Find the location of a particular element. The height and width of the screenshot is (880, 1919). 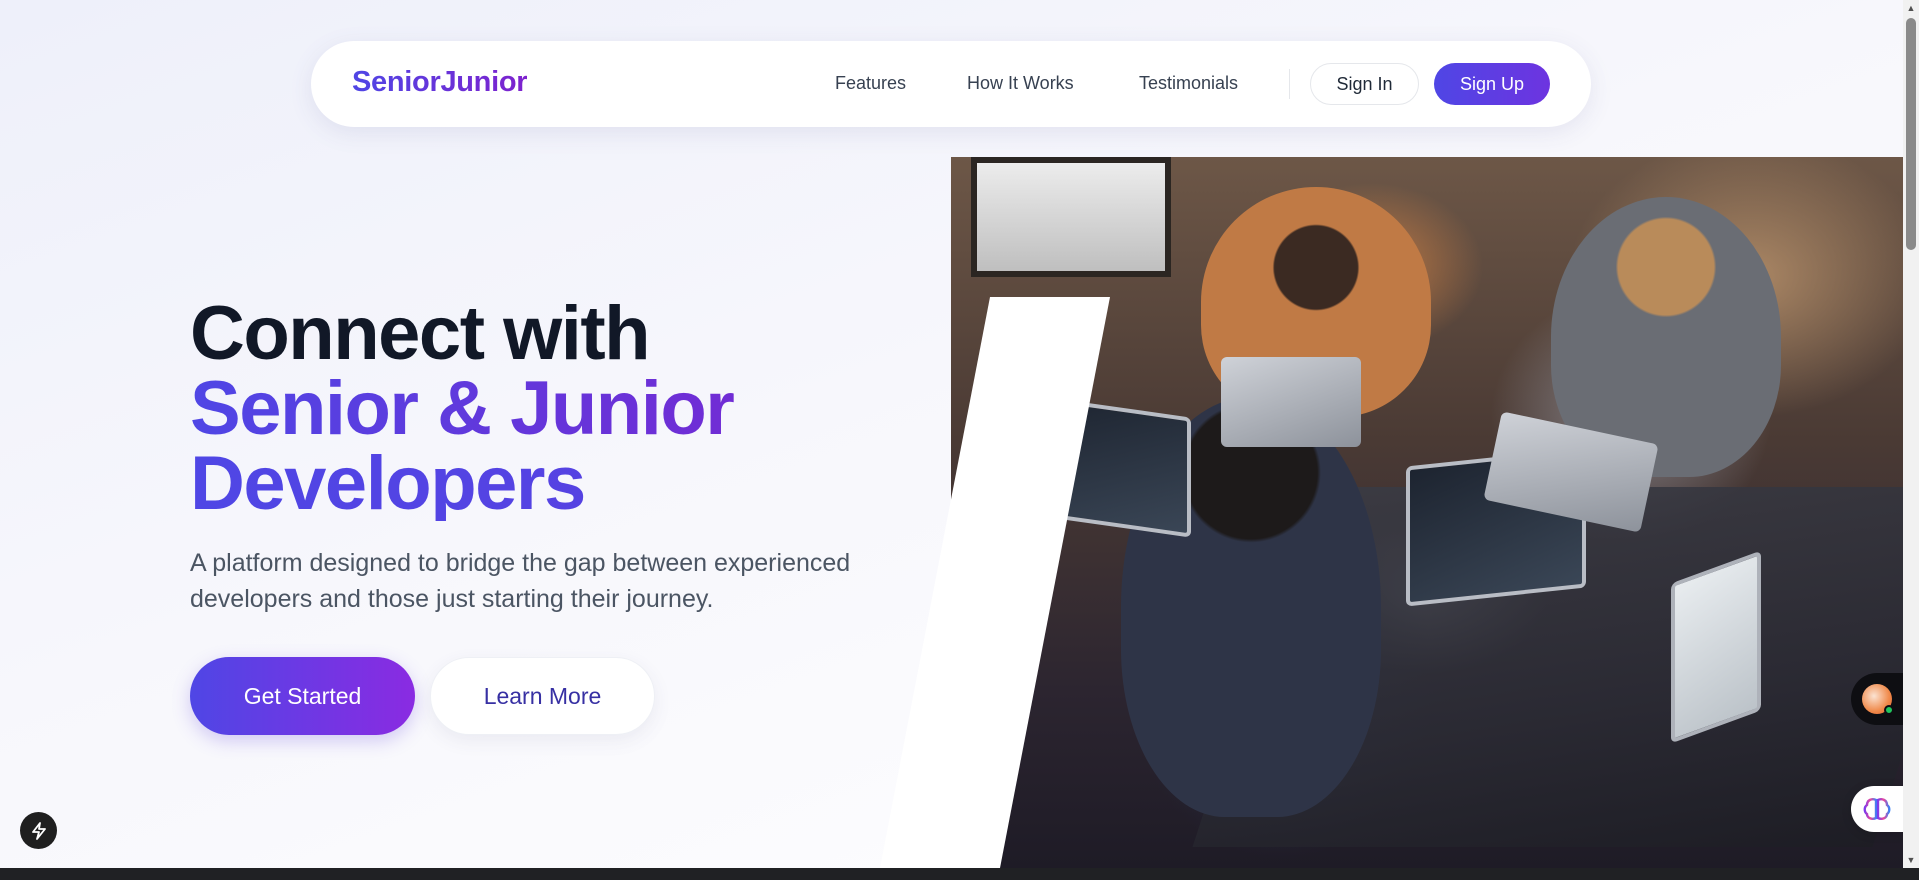

chat-avatar-icon is located at coordinates (1877, 699).